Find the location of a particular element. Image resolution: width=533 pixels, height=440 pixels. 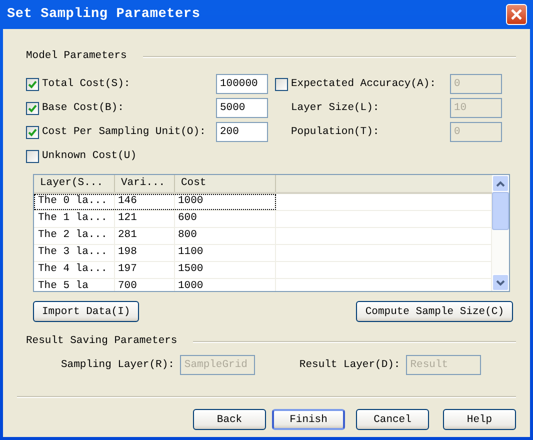

close-button is located at coordinates (516, 14).